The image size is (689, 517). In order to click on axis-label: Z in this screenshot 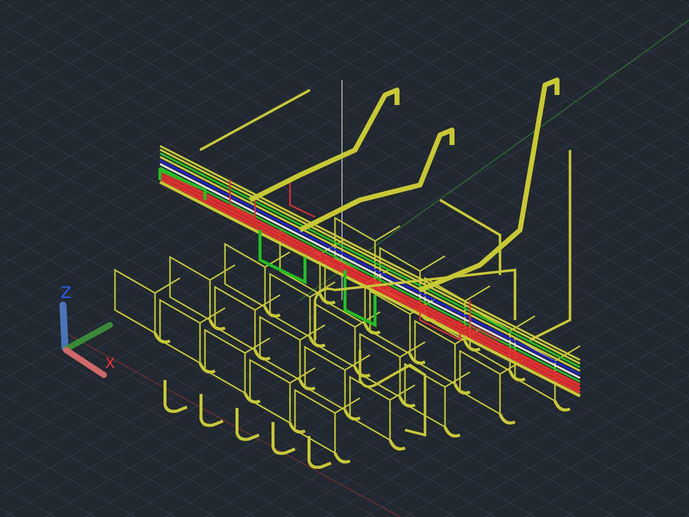, I will do `click(66, 292)`.